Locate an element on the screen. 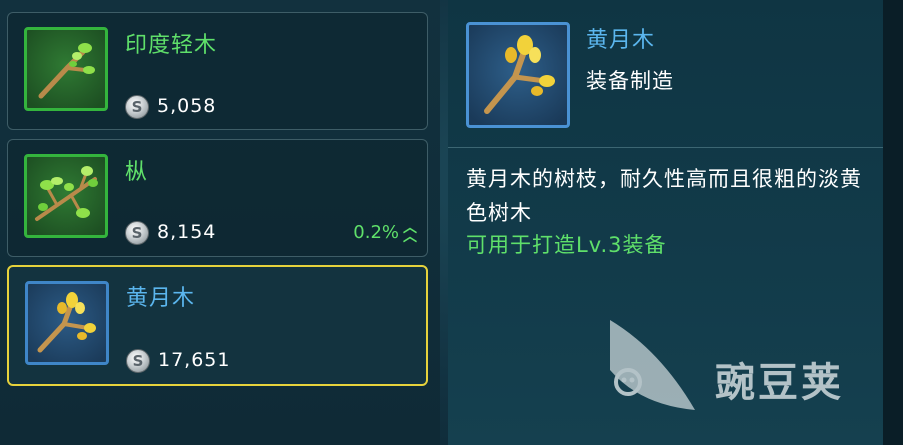 The width and height of the screenshot is (903, 445). divider is located at coordinates (665, 147).